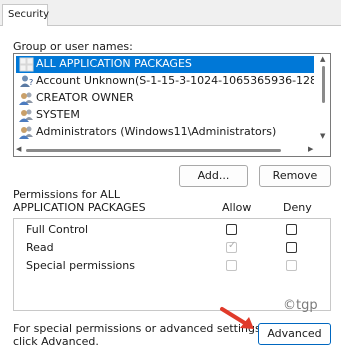 The height and width of the screenshot is (355, 341). I want to click on tab-security: Security, so click(26, 15).